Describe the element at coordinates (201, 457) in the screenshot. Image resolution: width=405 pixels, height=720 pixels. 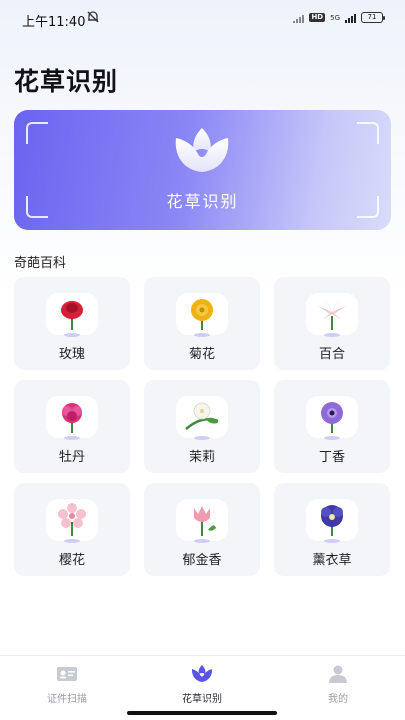
I see `flower-name: 茉莉` at that location.